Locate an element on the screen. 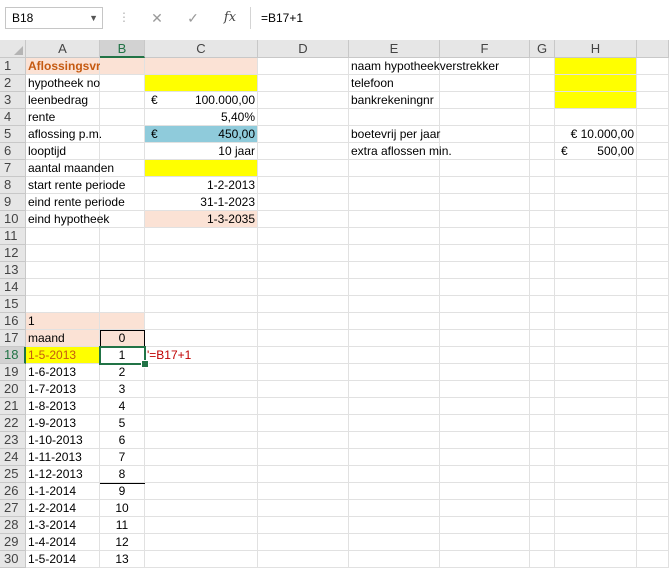 The width and height of the screenshot is (669, 569). cell-b8 is located at coordinates (122, 185).